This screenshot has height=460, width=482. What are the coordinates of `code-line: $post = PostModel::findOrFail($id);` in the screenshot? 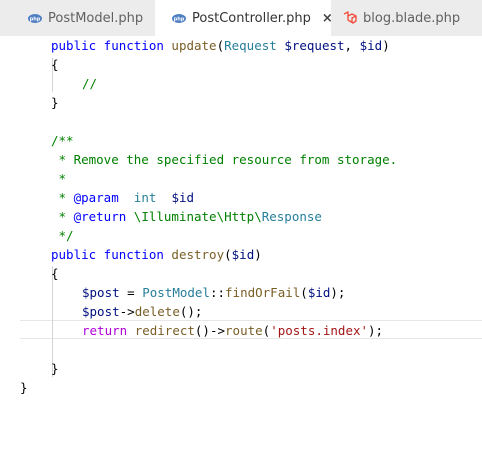 It's located at (214, 292).